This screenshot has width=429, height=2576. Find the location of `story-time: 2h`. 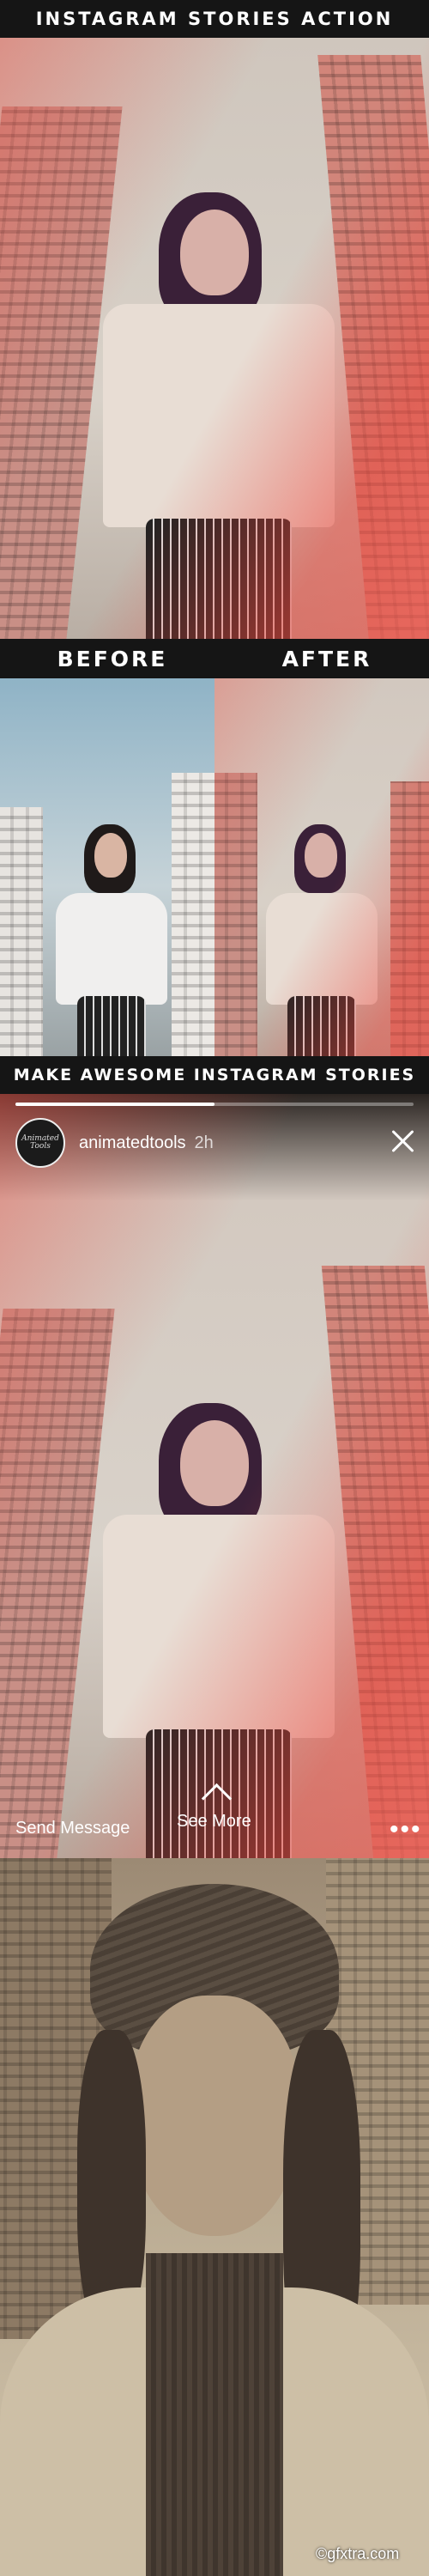

story-time: 2h is located at coordinates (204, 1142).